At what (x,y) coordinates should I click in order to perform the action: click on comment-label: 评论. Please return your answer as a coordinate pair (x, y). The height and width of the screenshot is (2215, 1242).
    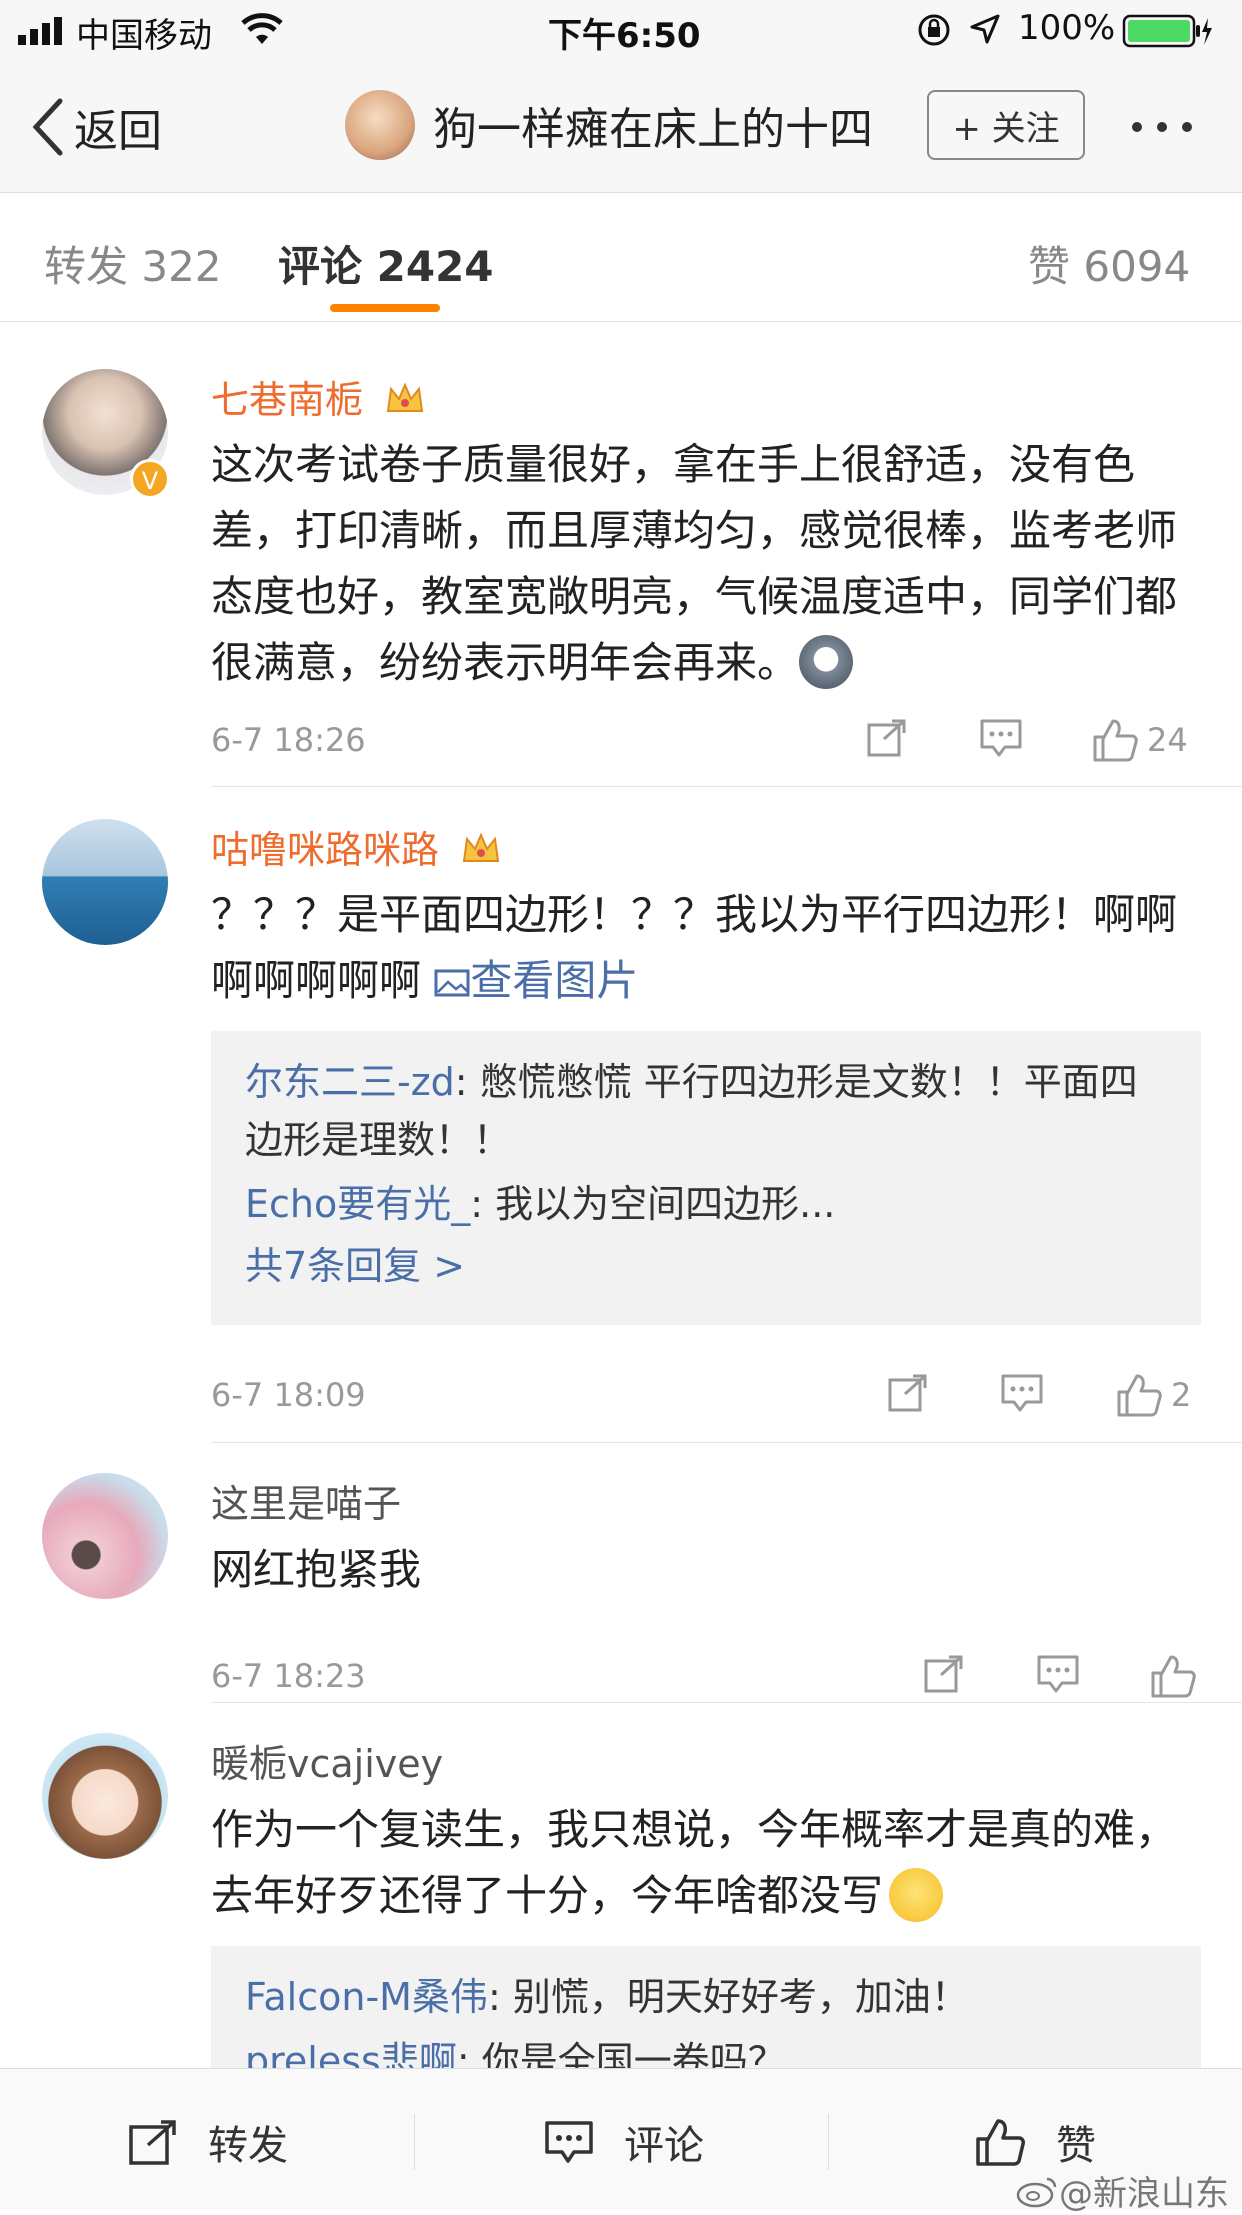
    Looking at the image, I should click on (664, 2146).